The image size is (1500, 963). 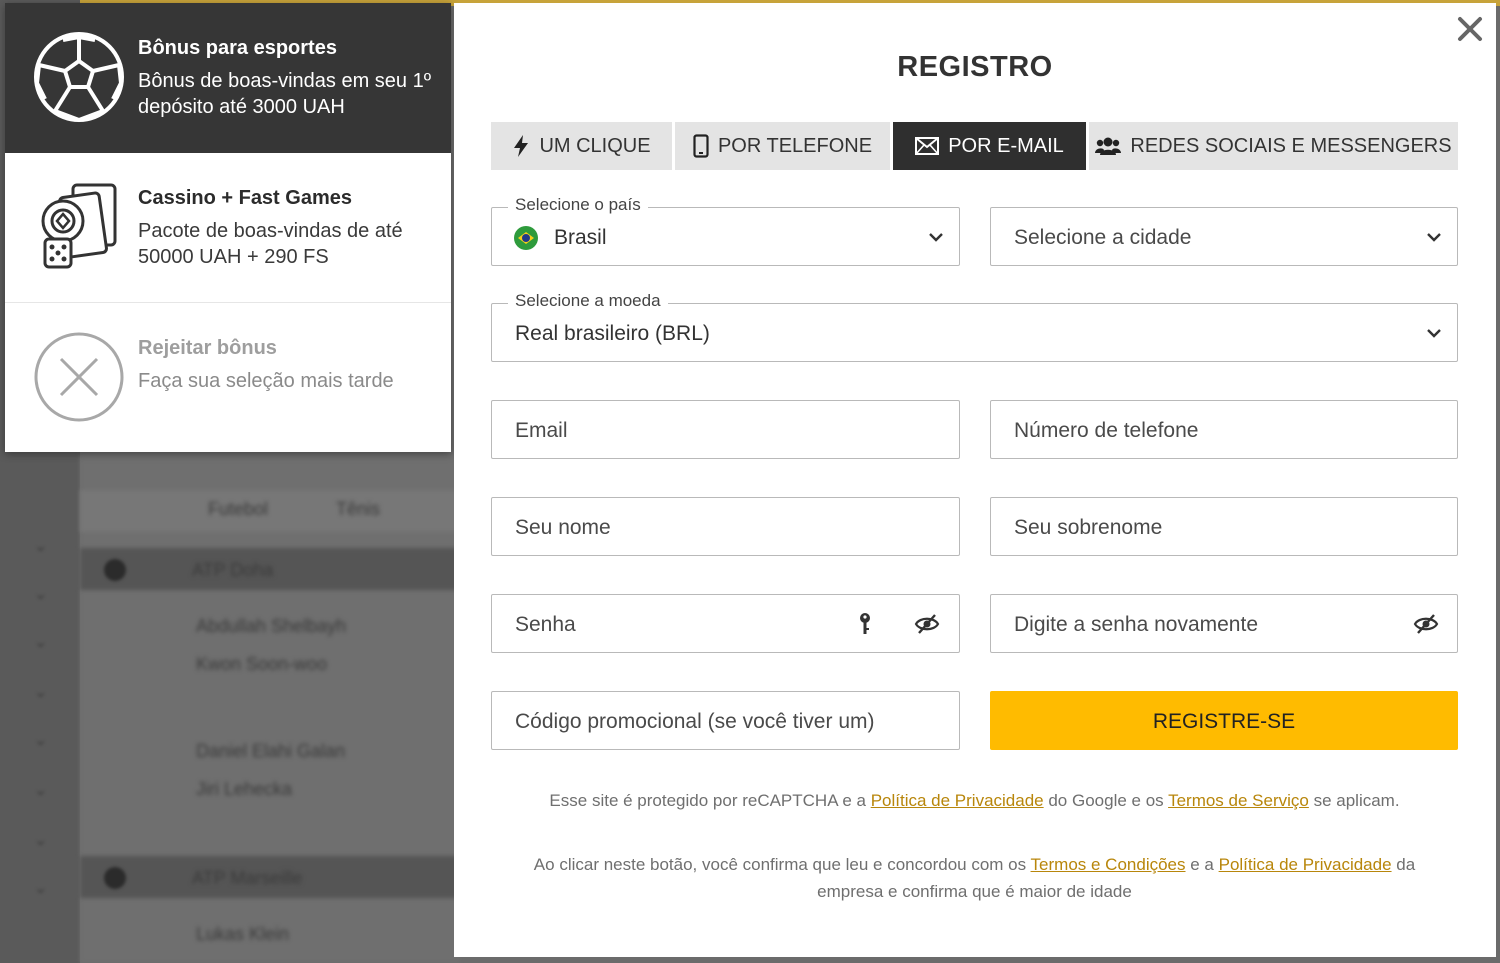 I want to click on promo-code-field: Código promocional (se você tiver um), so click(x=725, y=720).